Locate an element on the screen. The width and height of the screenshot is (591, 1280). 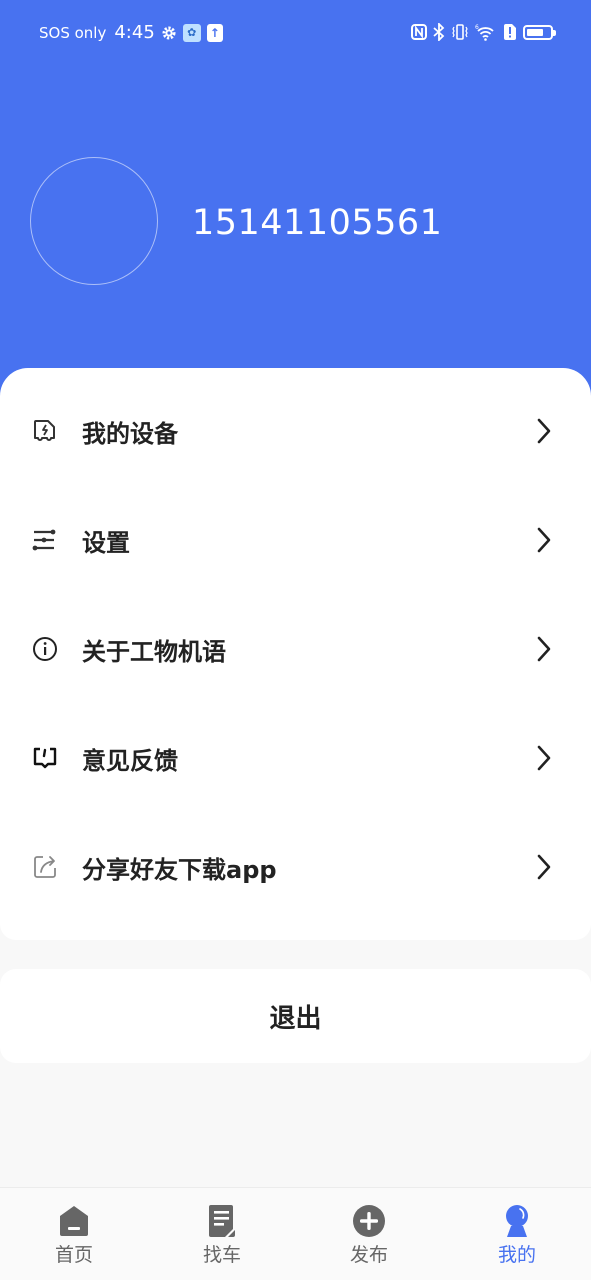
menu-item-label: 关于工物机语 is located at coordinates (154, 651).